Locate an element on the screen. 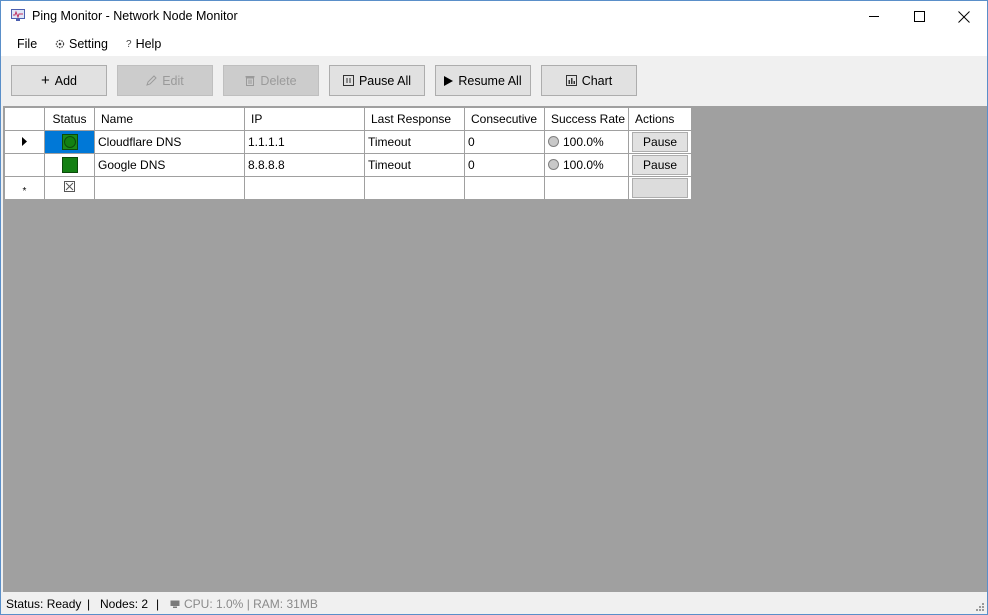  column-header-ip: IP is located at coordinates (304, 119).